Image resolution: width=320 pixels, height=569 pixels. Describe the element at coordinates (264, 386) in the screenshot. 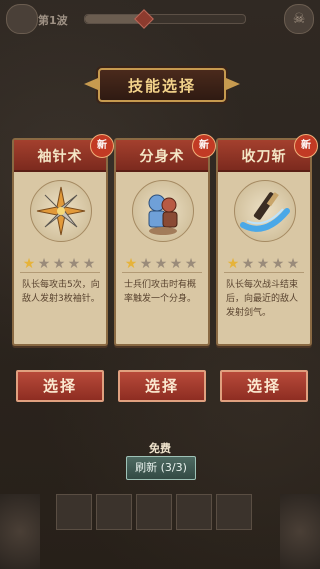

I see `select-button-3: 选择` at that location.